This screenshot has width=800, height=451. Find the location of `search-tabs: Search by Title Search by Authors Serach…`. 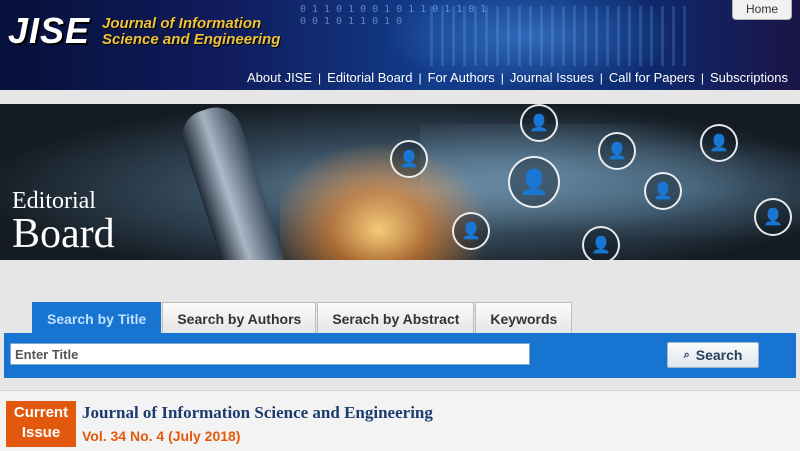

search-tabs: Search by Title Search by Authors Serach… is located at coordinates (302, 318).